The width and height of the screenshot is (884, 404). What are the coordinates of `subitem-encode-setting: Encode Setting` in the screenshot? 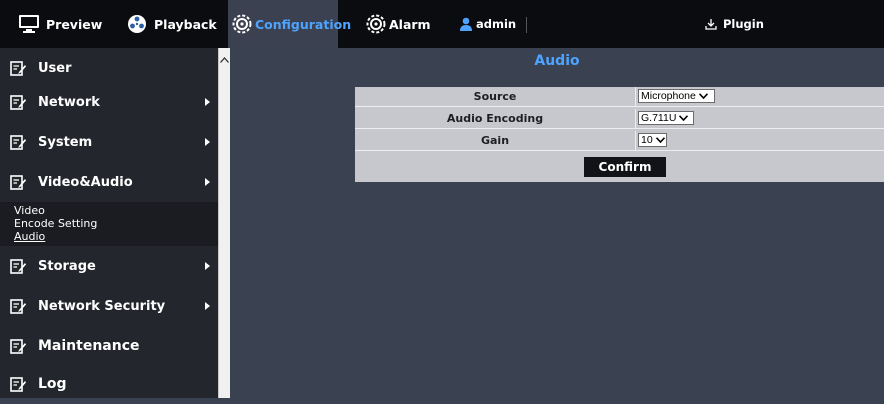 It's located at (55, 224).